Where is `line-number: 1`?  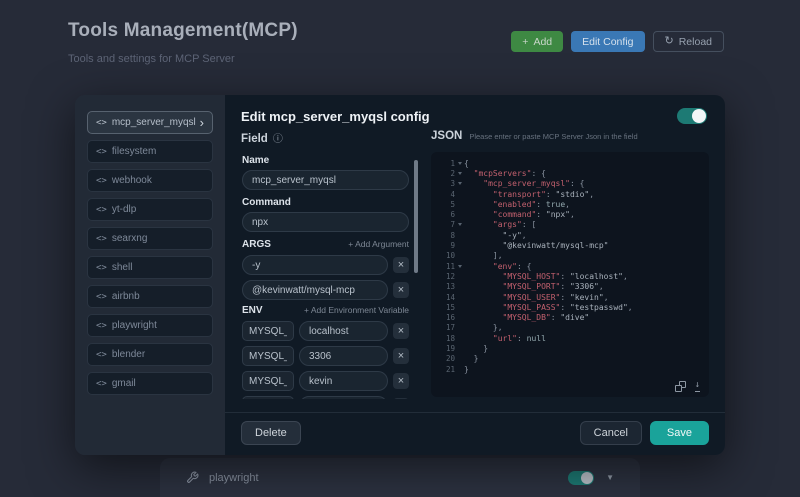 line-number: 1 is located at coordinates (452, 163).